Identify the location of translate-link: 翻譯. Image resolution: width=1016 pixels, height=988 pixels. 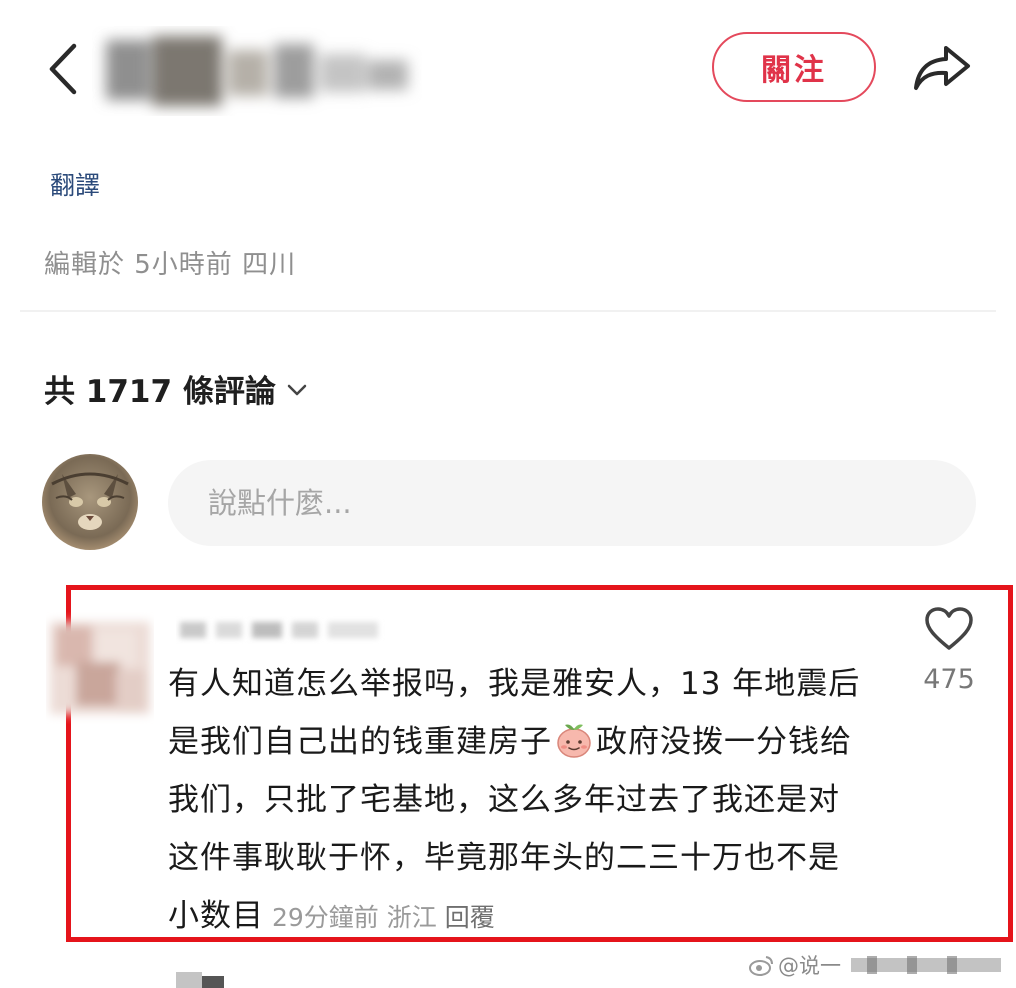
(75, 184).